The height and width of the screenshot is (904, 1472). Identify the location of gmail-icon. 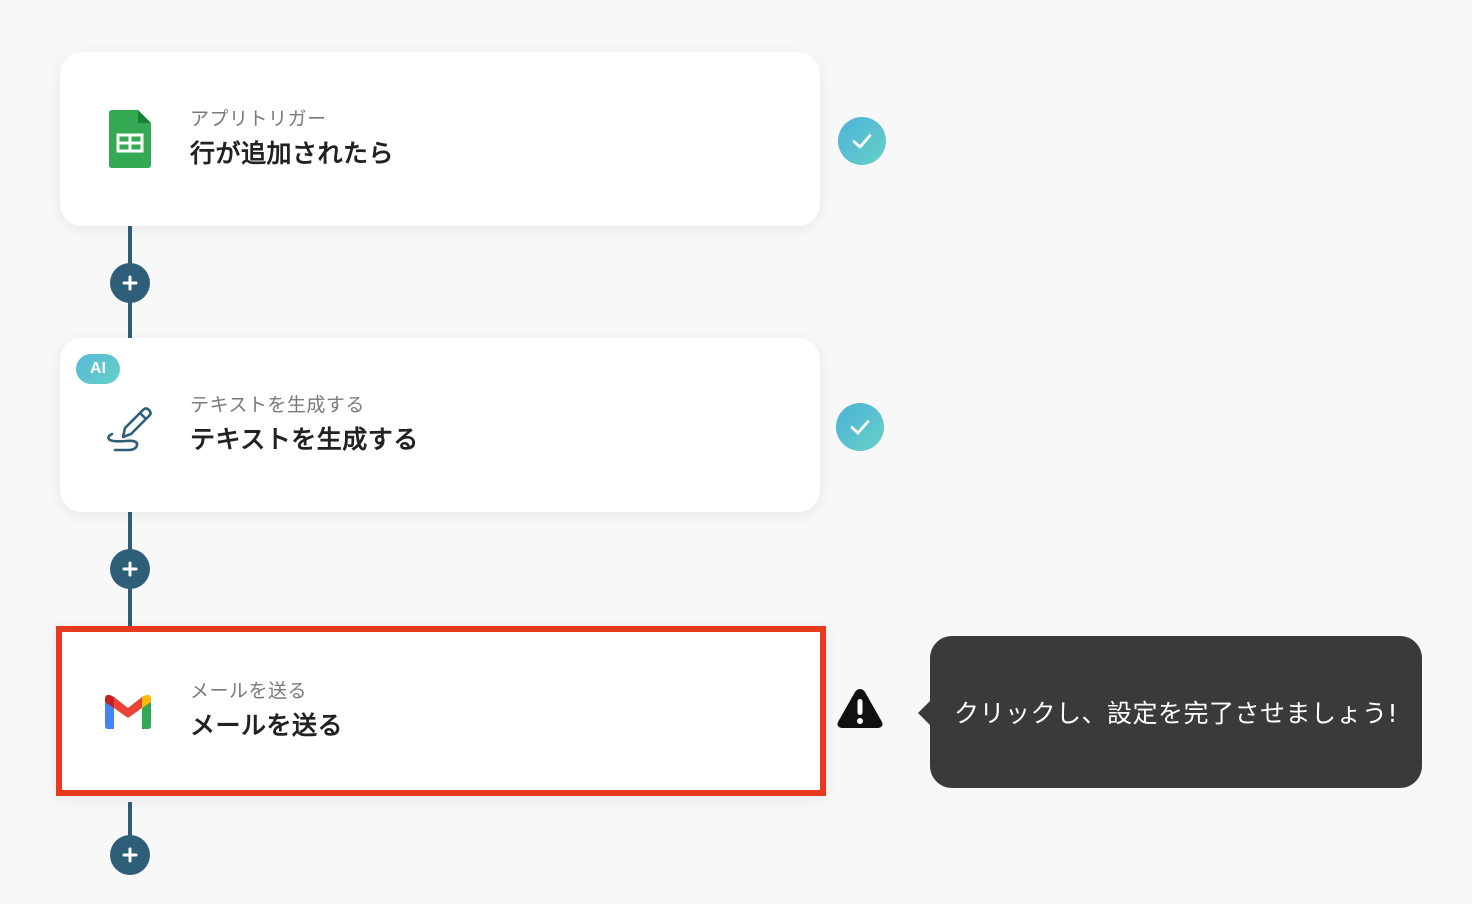
(128, 711).